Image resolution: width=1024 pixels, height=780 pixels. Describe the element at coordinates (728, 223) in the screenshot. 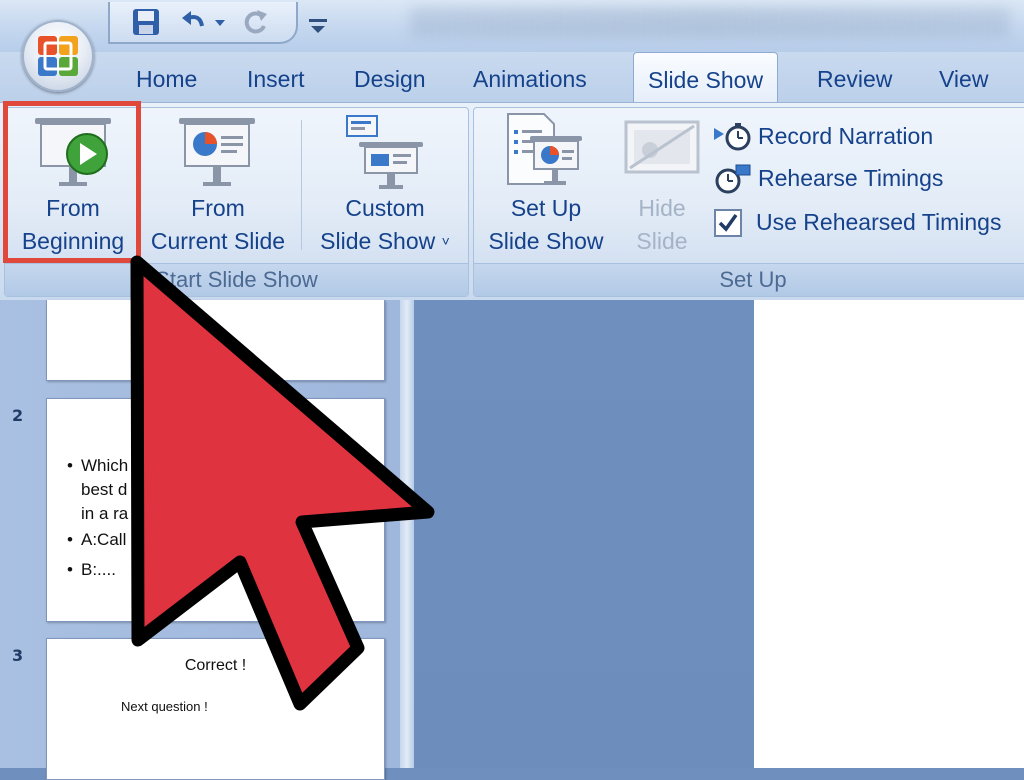

I see `use-rehearsed-timings-checkbox` at that location.